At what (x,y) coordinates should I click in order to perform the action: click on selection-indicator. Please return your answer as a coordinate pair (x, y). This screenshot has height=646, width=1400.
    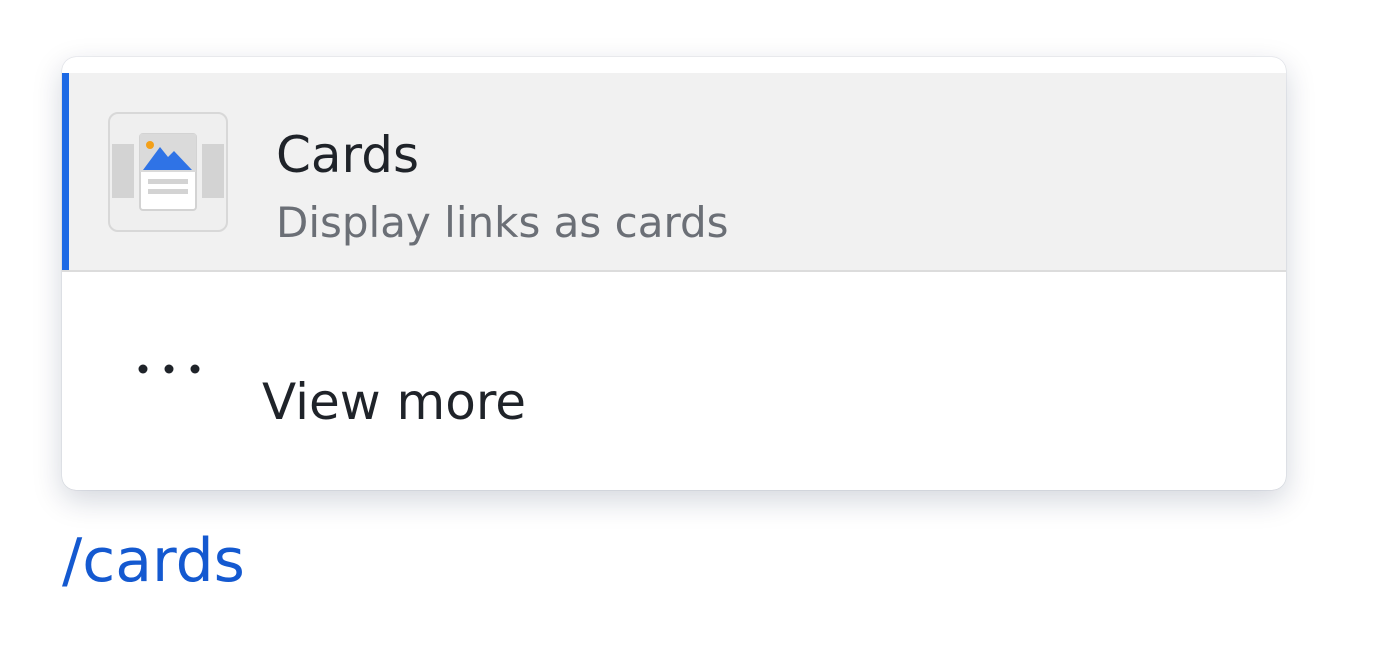
    Looking at the image, I should click on (65, 171).